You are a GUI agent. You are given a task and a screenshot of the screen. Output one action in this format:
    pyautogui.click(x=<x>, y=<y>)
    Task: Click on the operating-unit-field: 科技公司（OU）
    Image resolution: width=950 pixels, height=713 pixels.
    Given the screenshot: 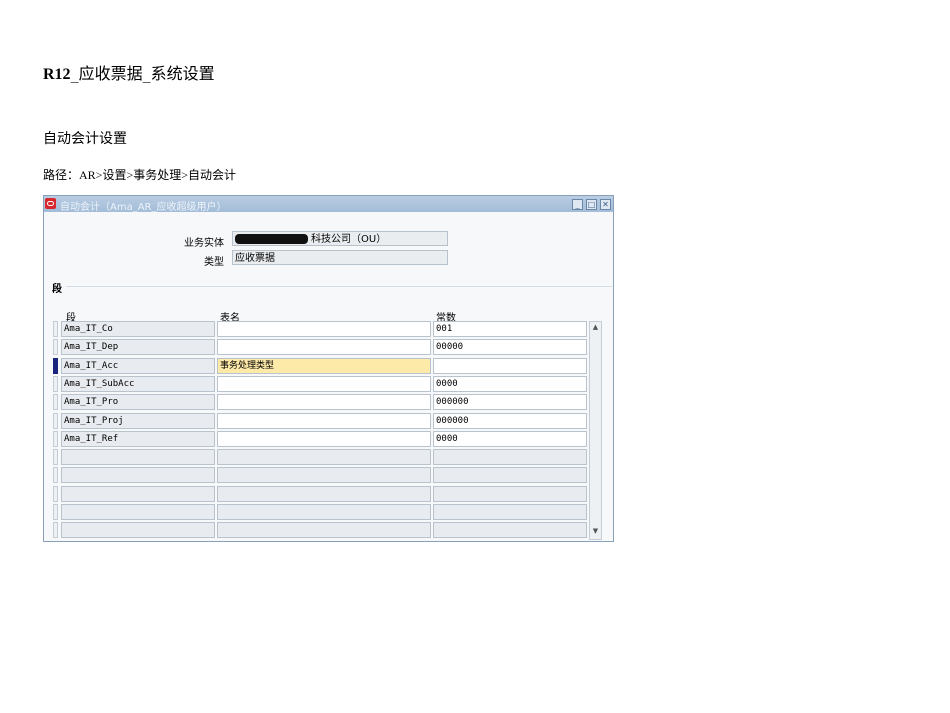 What is the action you would take?
    pyautogui.click(x=340, y=238)
    